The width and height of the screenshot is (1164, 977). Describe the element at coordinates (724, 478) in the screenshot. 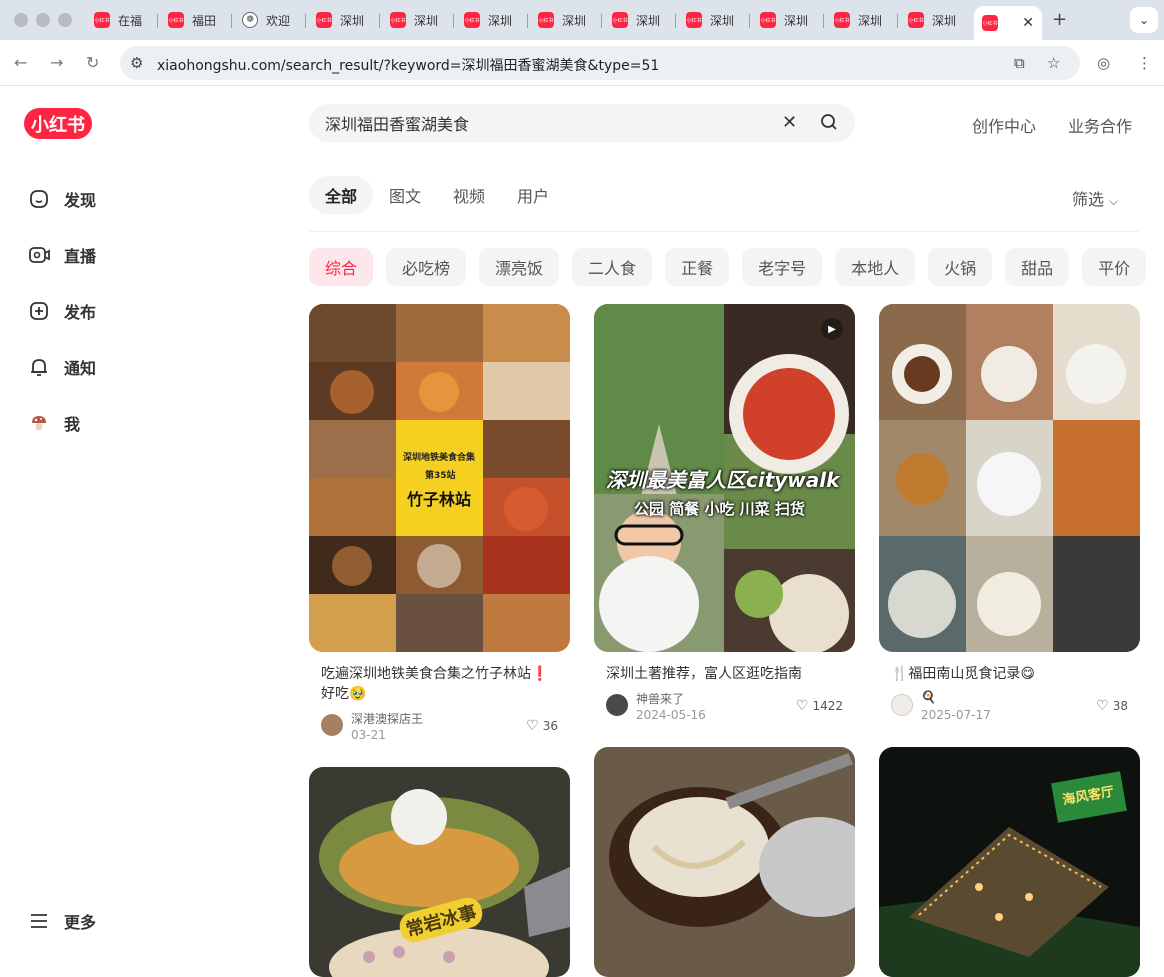

I see `note-cover-image: ▶ 深圳最美富人区citywalk 公园 简餐 小吃 川菜 扫货` at that location.